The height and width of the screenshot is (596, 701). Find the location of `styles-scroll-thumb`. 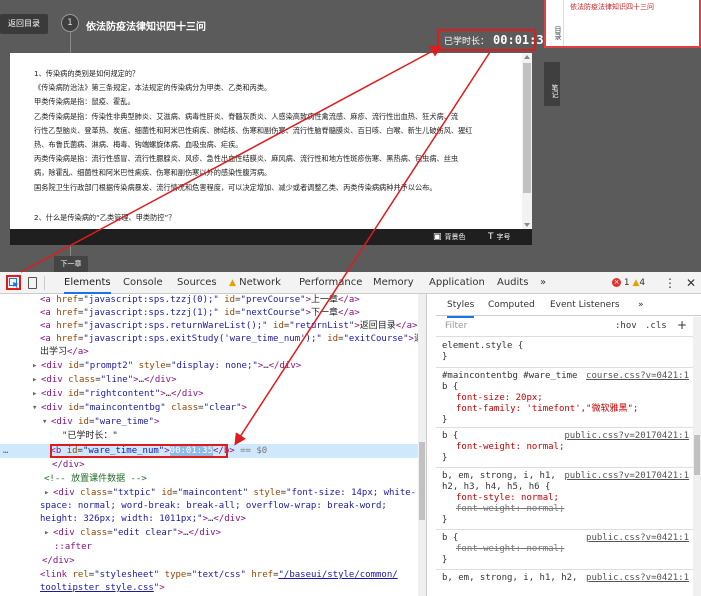

styles-scroll-thumb is located at coordinates (697, 455).